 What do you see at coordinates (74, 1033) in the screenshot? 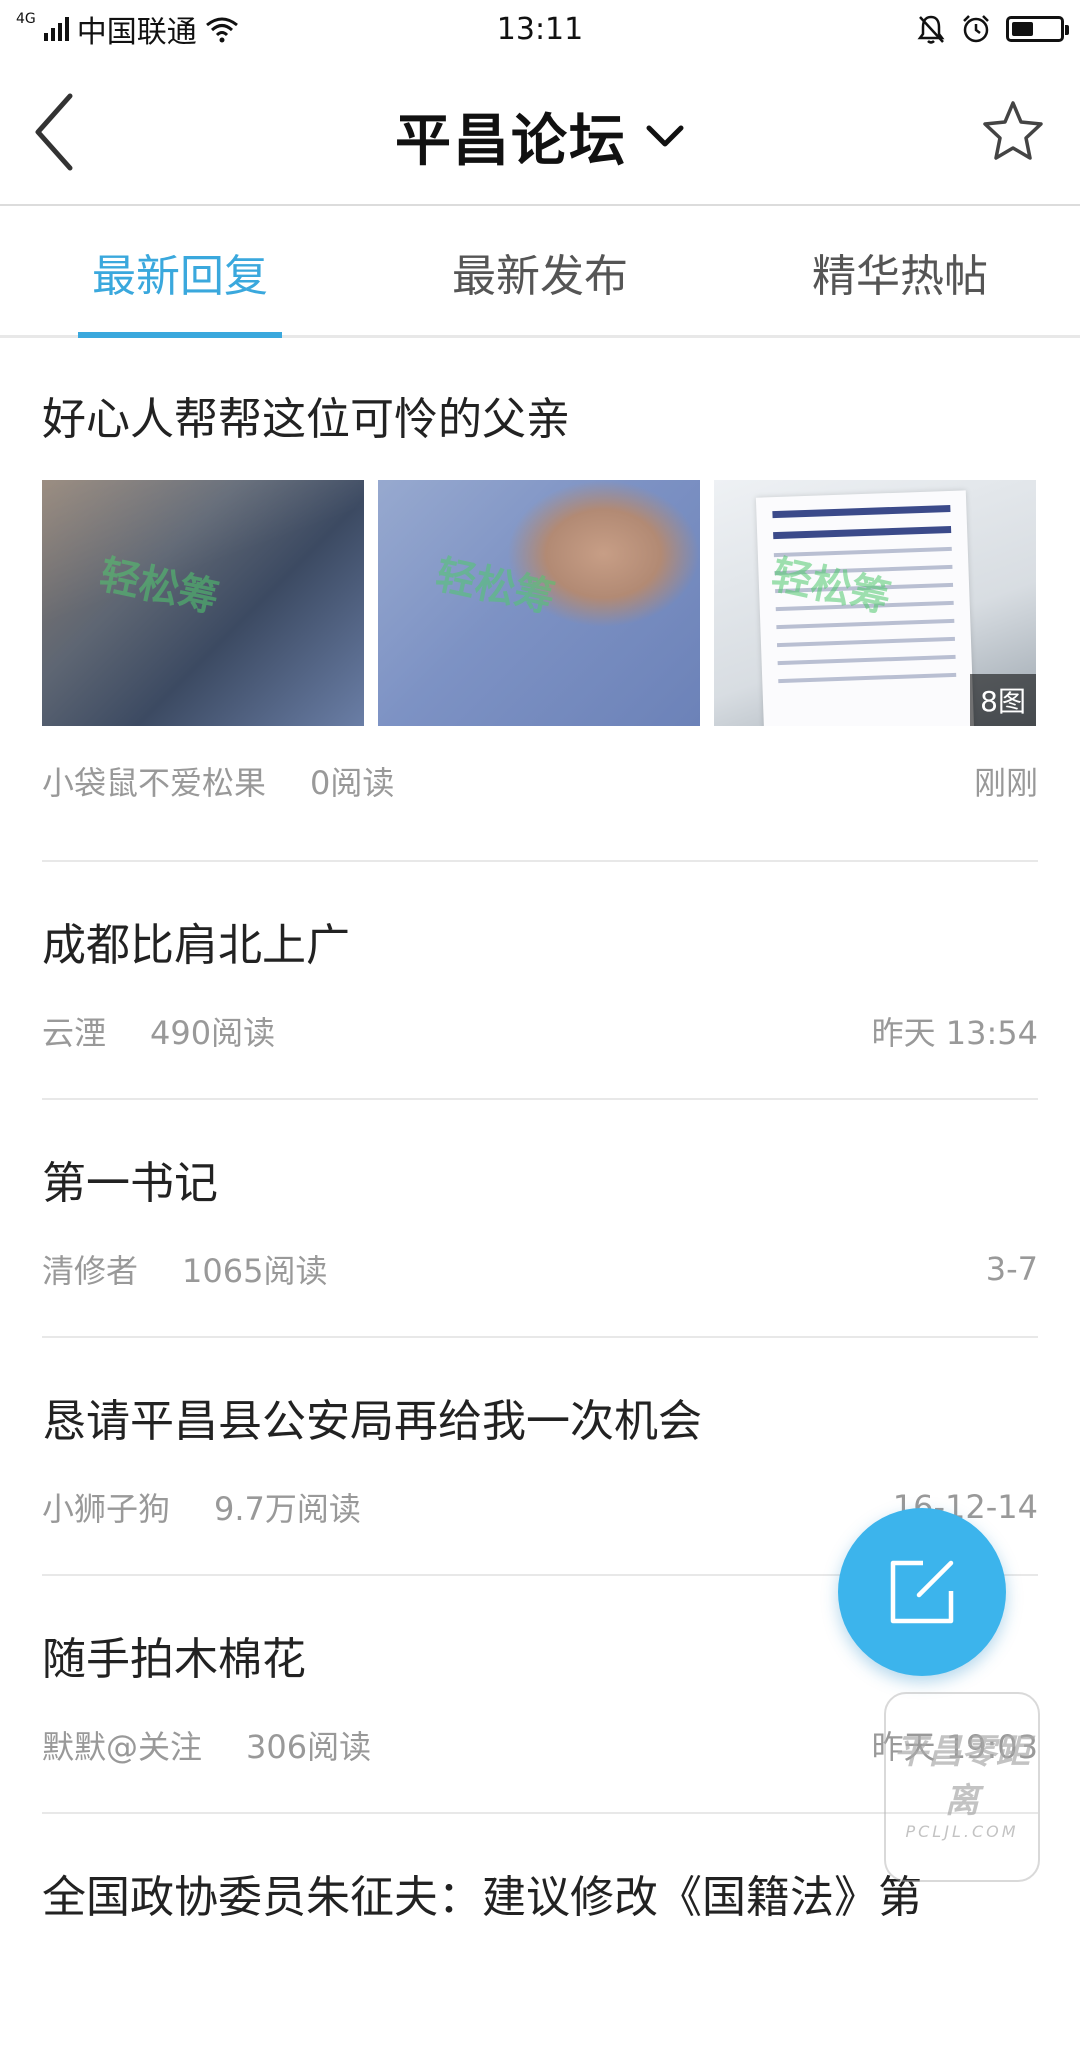
I see `post-author: 云湮` at bounding box center [74, 1033].